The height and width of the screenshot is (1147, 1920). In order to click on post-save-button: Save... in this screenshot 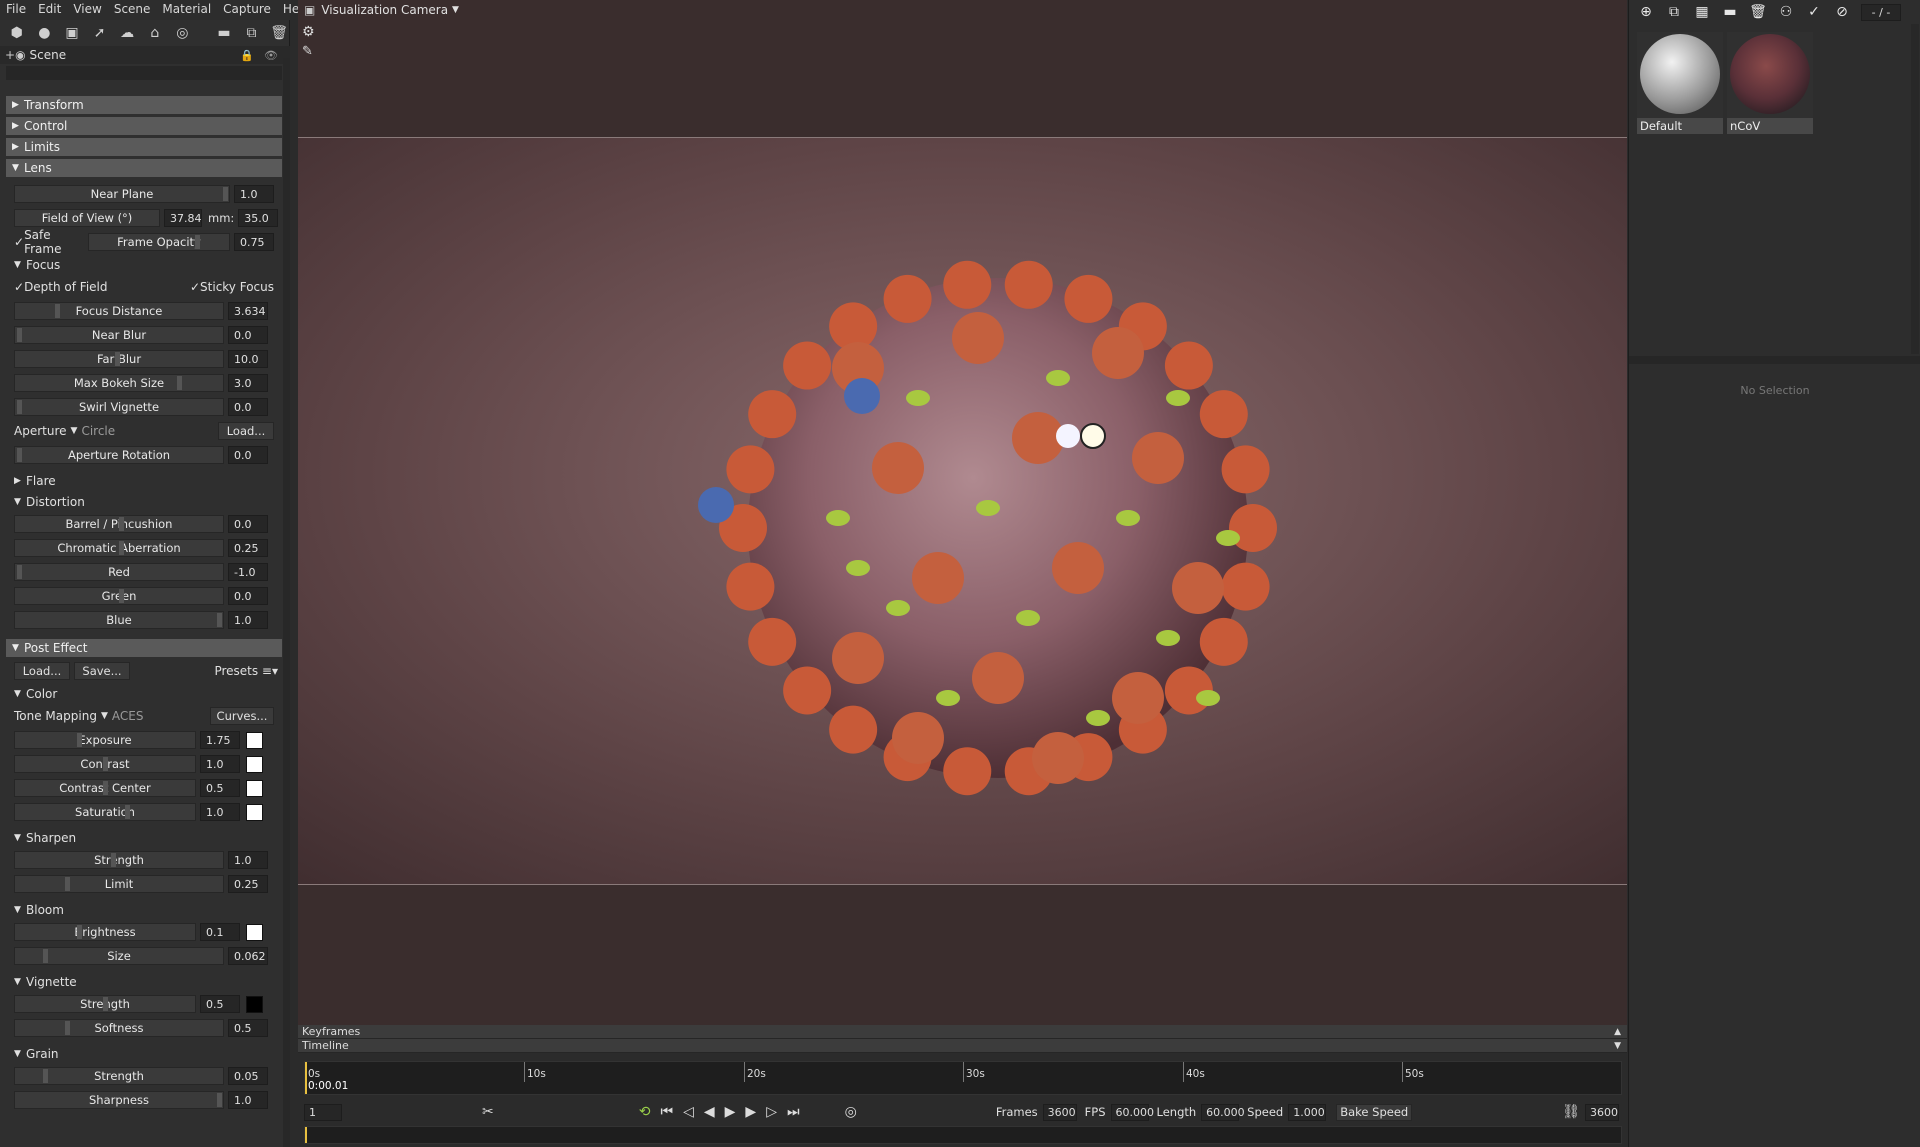, I will do `click(102, 671)`.